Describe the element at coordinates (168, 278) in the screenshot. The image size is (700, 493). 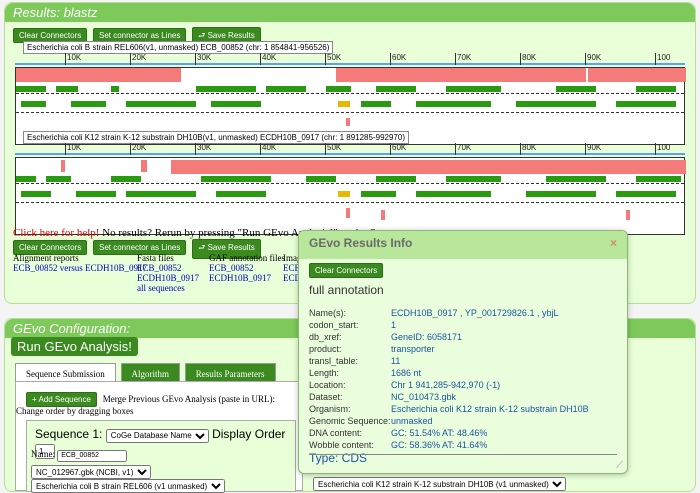
I see `fasta-link: ECDH10B_0917` at that location.